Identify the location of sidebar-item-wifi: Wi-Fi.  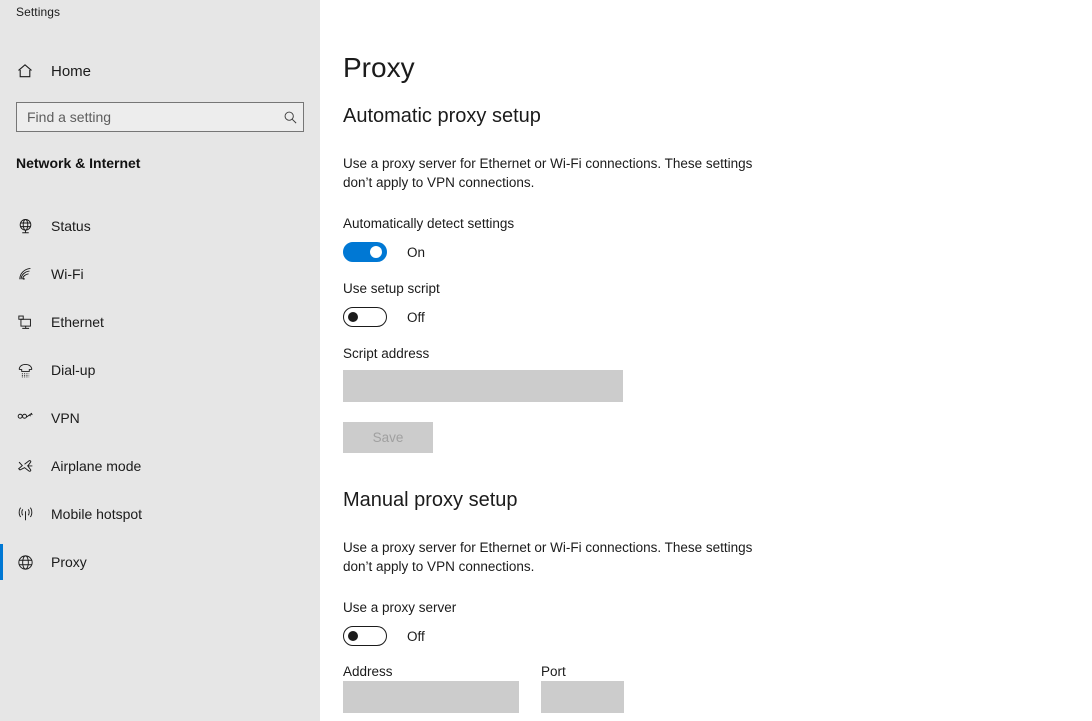
(160, 274).